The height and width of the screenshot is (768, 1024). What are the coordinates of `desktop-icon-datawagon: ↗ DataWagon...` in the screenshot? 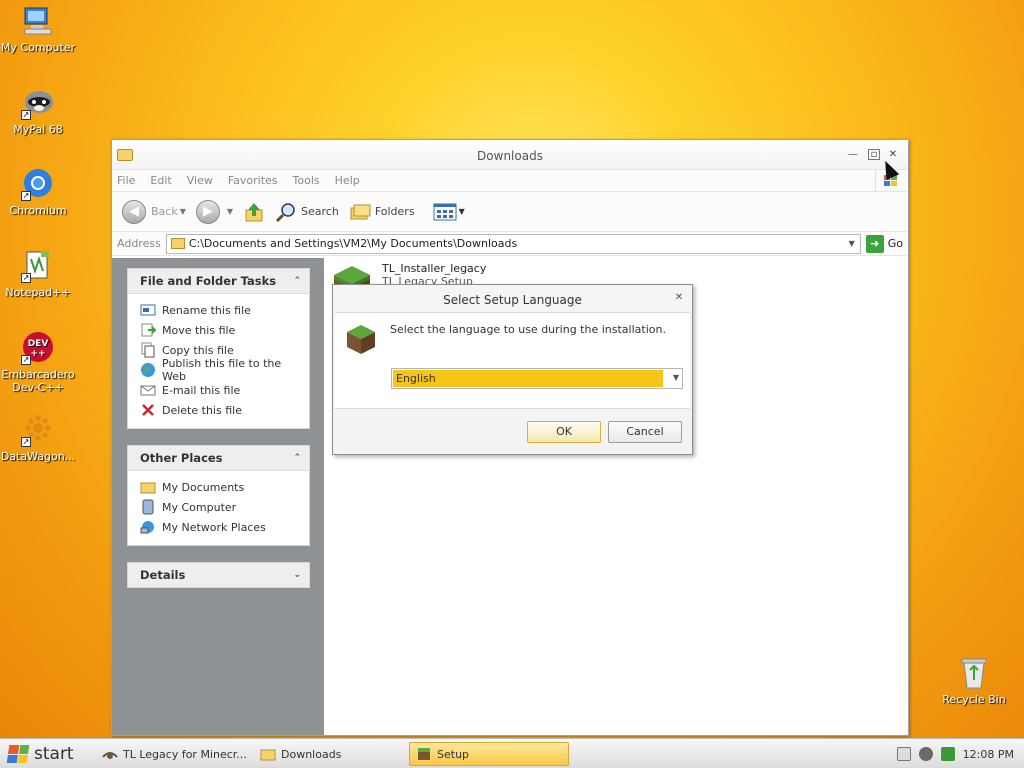 It's located at (39, 438).